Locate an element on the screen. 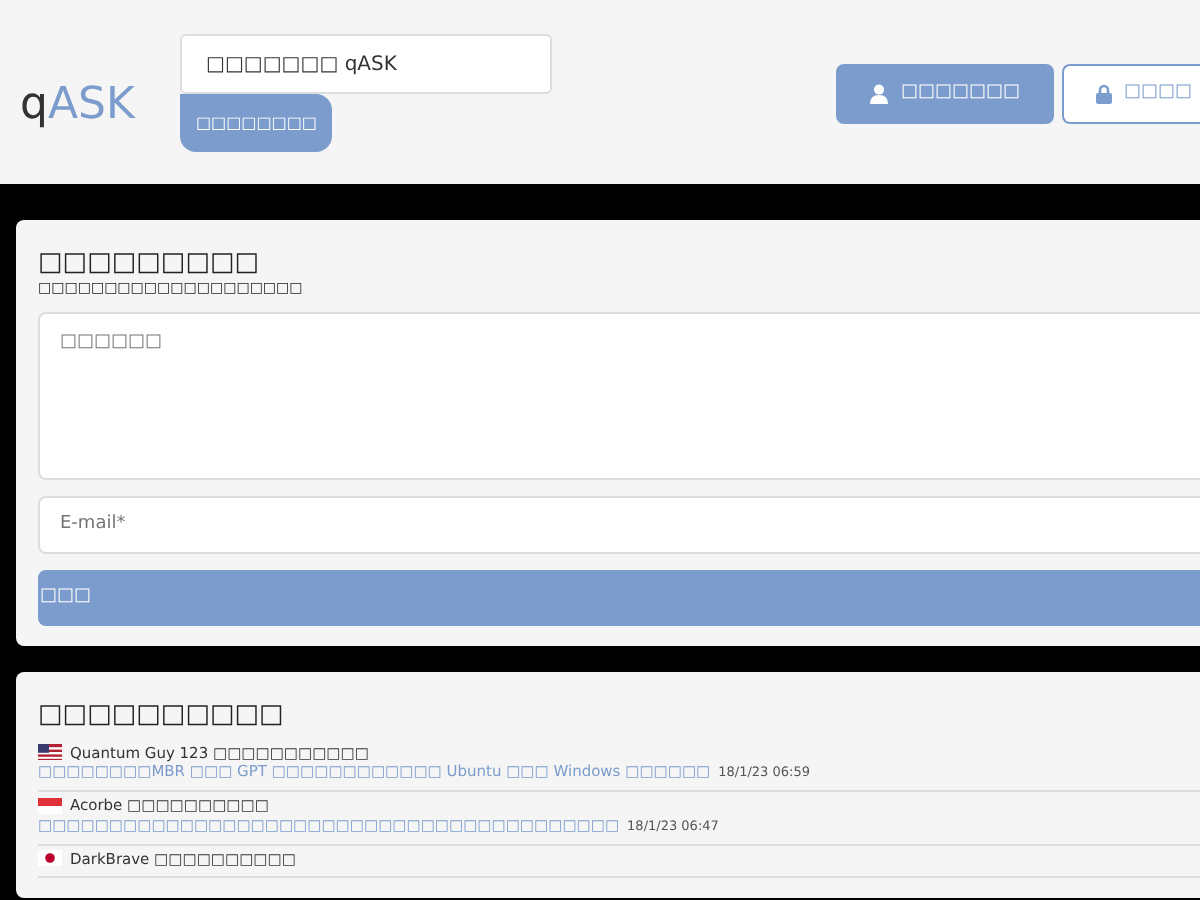  submit-button: □□□ is located at coordinates (619, 597).